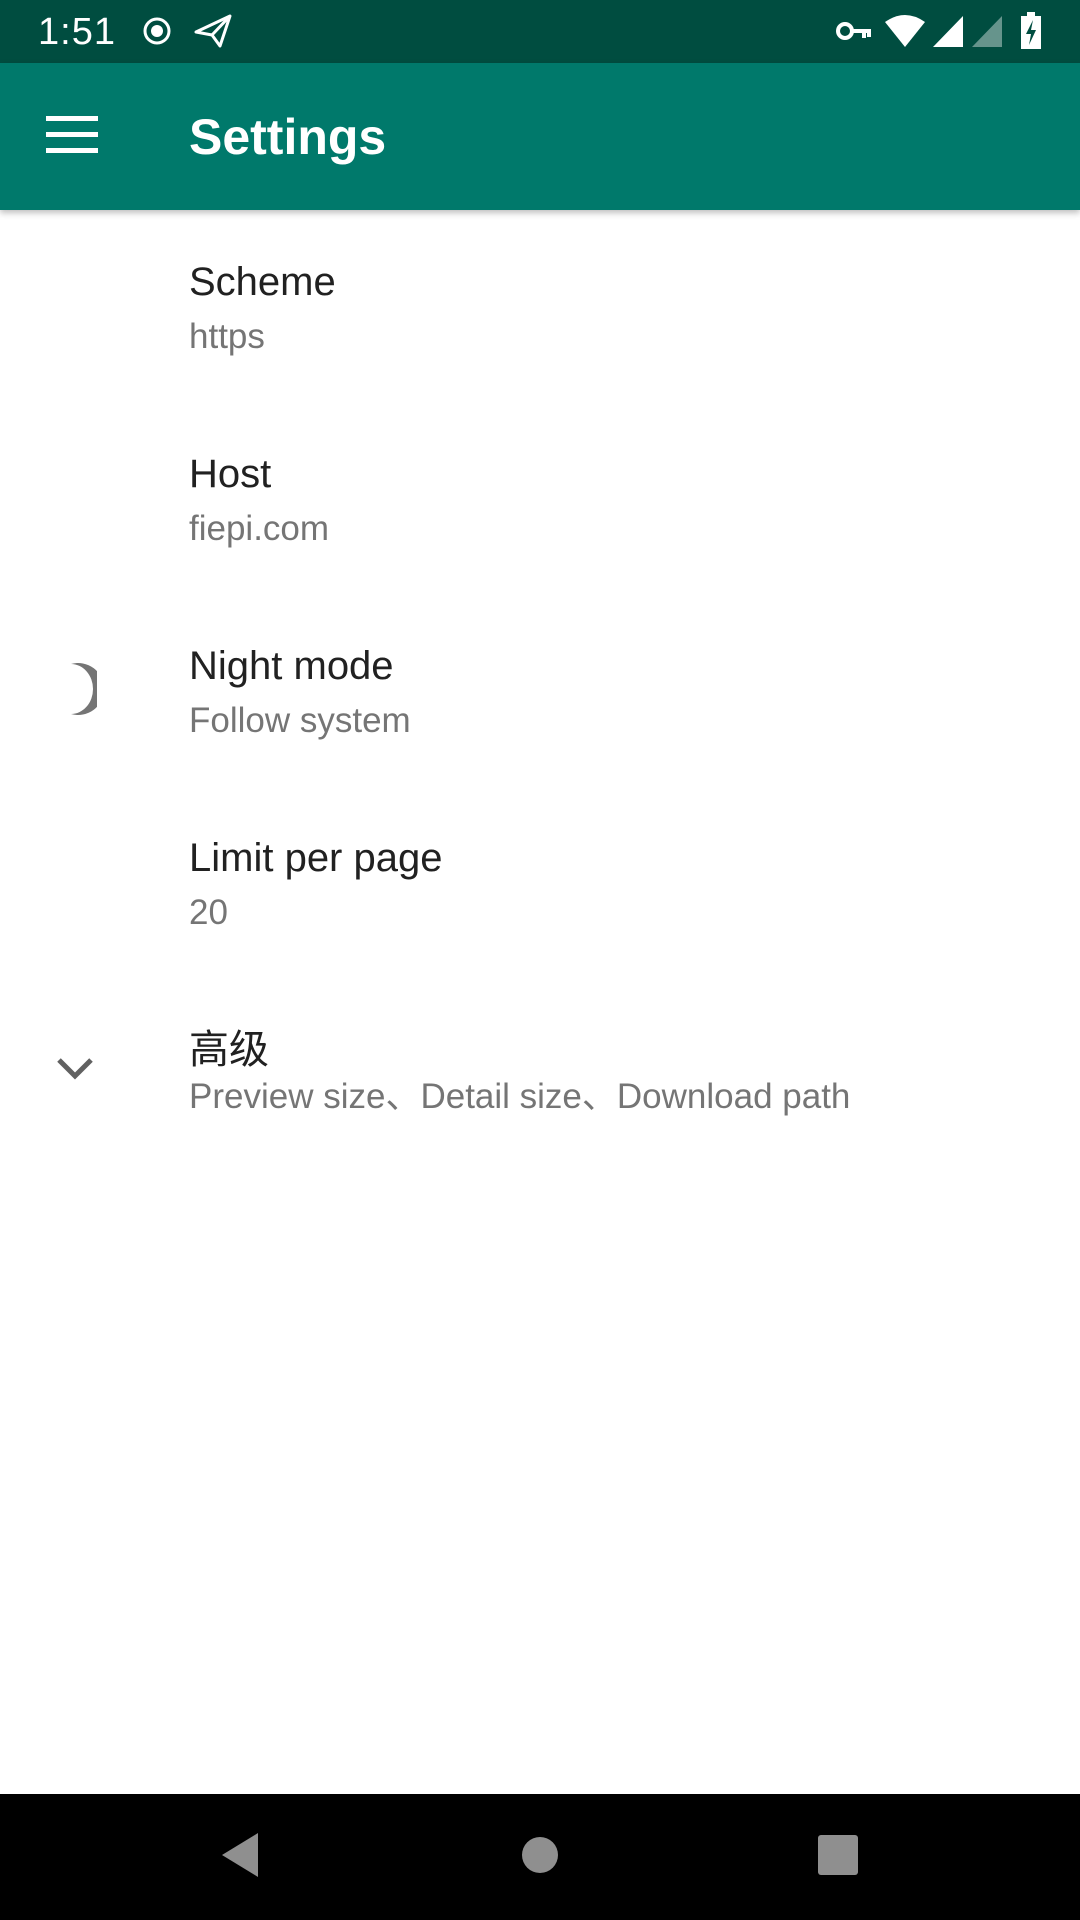 Image resolution: width=1080 pixels, height=1920 pixels. I want to click on vpn-key-icon, so click(854, 33).